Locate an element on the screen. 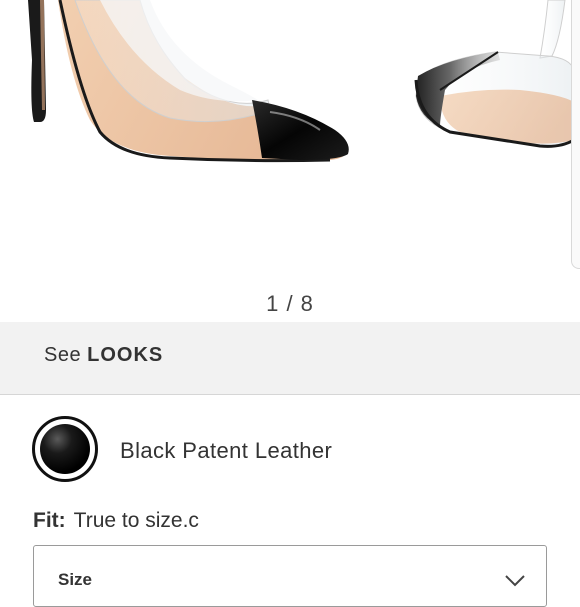 Image resolution: width=580 pixels, height=607 pixels. see-looks-label: See LOOKS is located at coordinates (103, 355).